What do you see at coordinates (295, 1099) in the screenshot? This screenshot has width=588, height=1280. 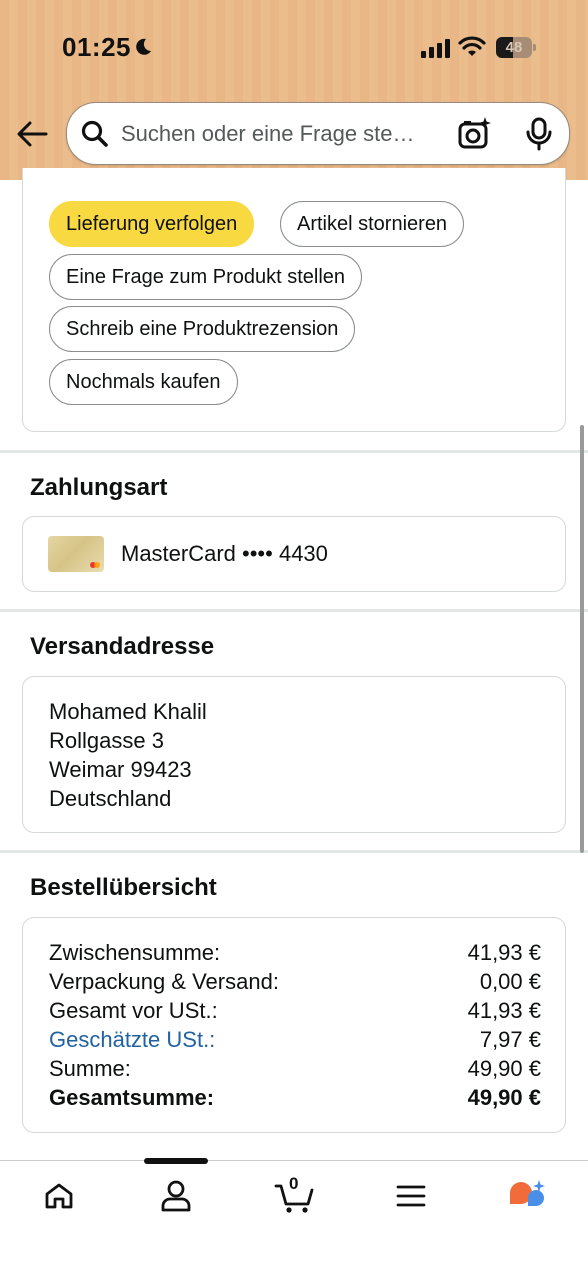 I see `summary-row-grand-total: Gesamtsumme: 49,90 €` at bounding box center [295, 1099].